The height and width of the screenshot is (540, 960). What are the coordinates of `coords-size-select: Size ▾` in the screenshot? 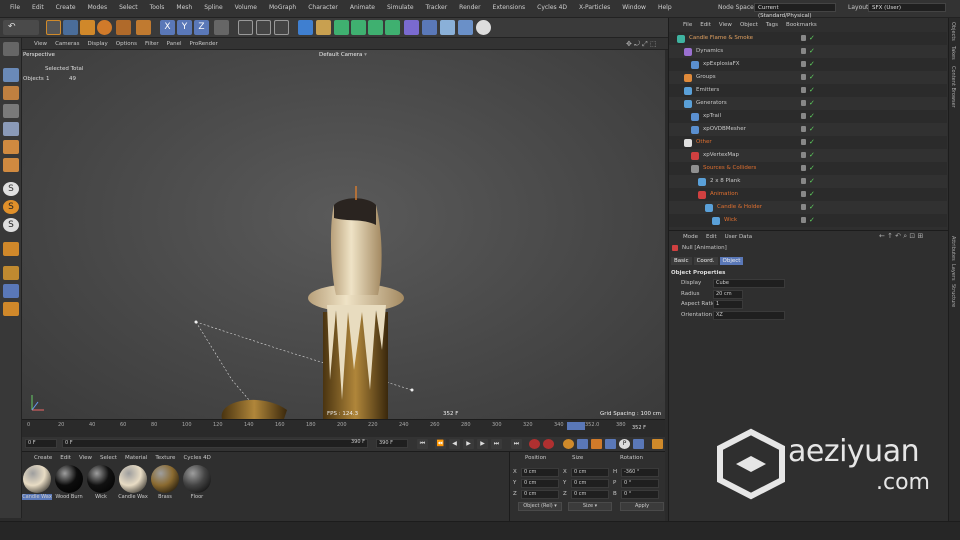 It's located at (590, 506).